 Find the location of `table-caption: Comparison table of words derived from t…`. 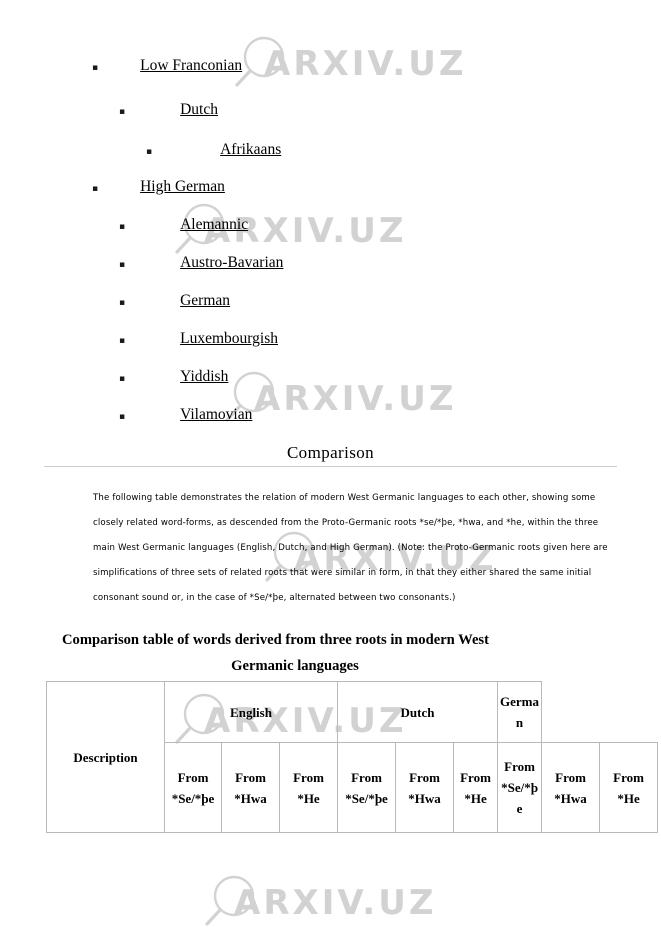

table-caption: Comparison table of words derived from t… is located at coordinates (295, 653).